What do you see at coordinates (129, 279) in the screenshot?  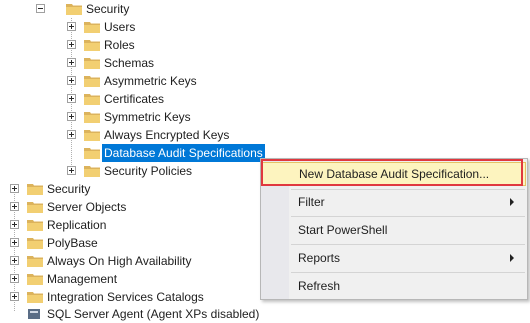 I see `tree-node-management: Management` at bounding box center [129, 279].